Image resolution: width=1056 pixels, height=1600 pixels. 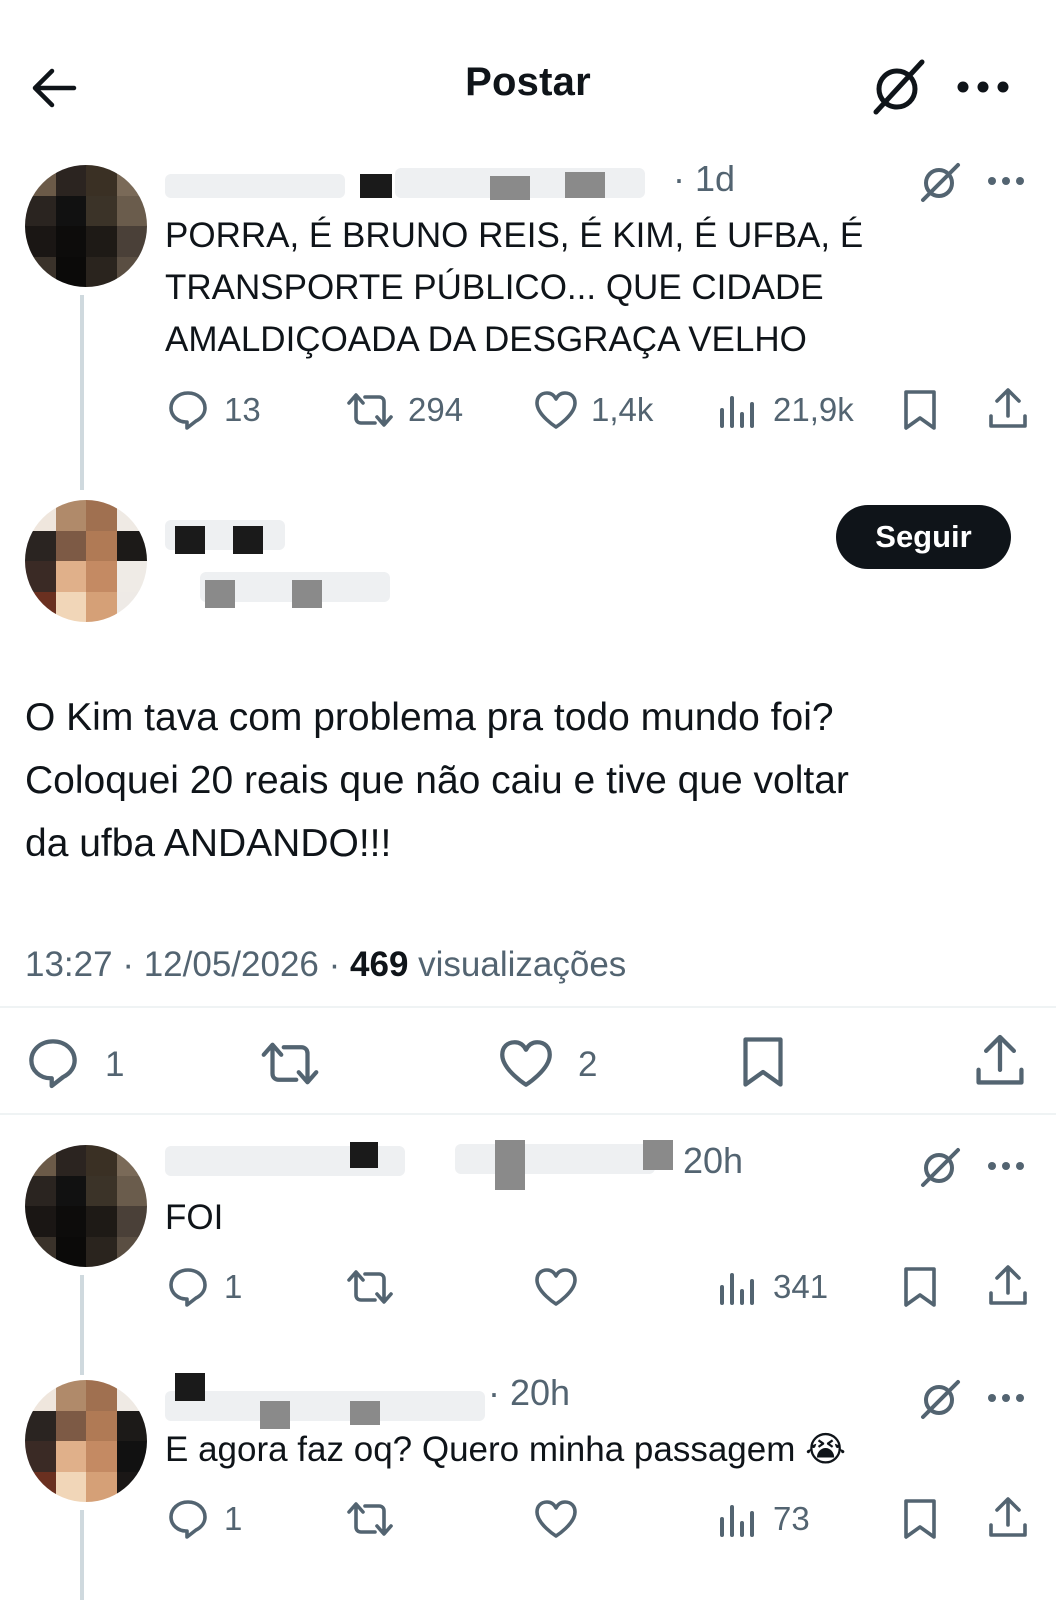 What do you see at coordinates (208, 843) in the screenshot?
I see `post-text-line: da ufba ANDANDO!!!` at bounding box center [208, 843].